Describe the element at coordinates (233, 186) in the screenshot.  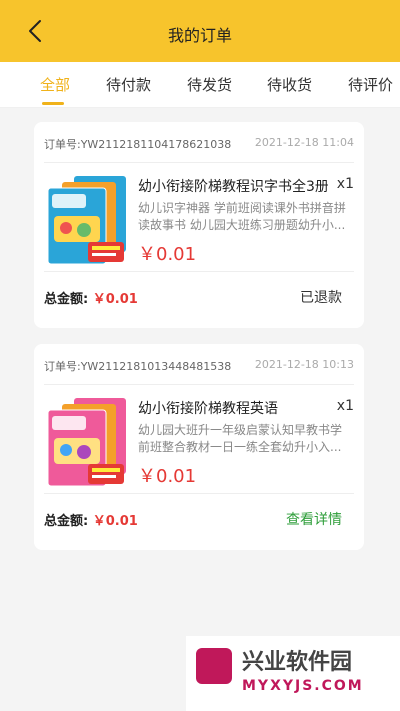
I see `product-name: 幼小衔接阶梯教程识字书全3册` at that location.